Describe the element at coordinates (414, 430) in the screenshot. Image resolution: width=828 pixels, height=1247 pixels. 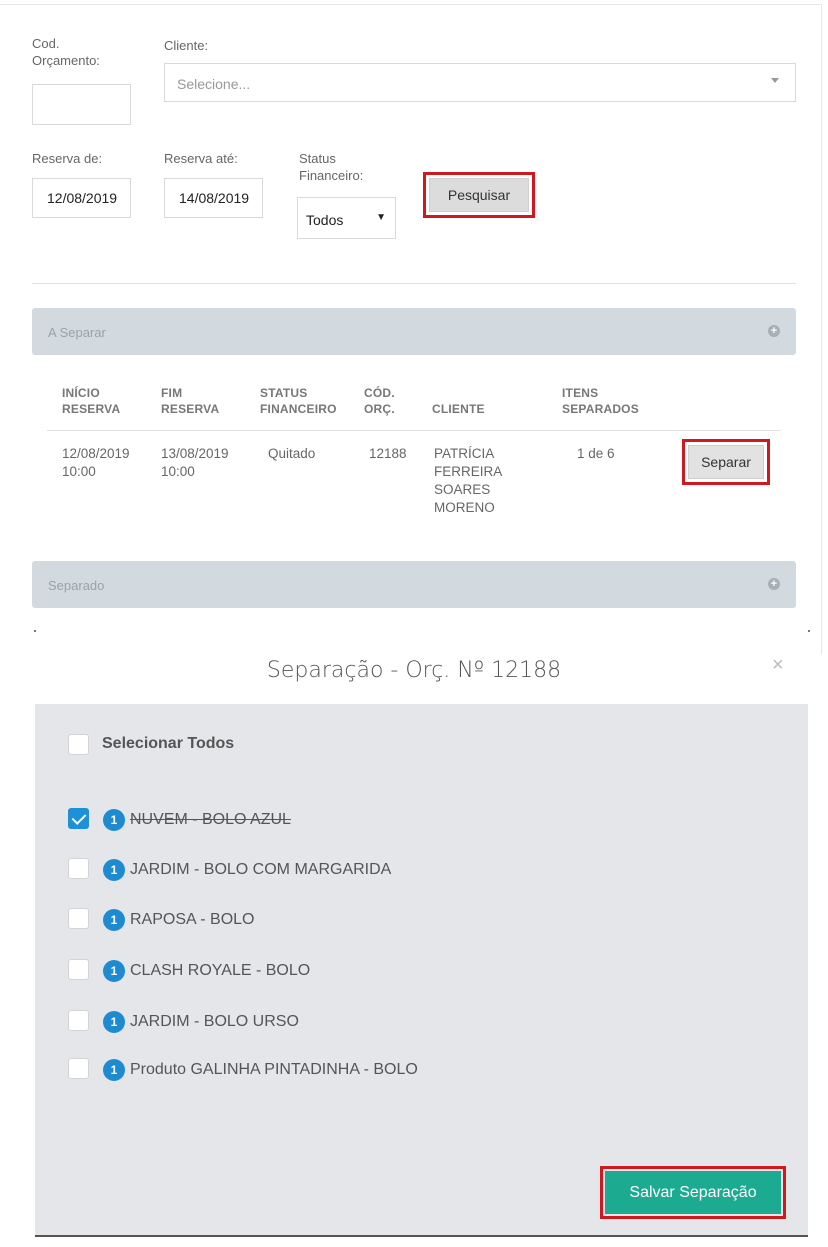
I see `table-row-divider` at that location.